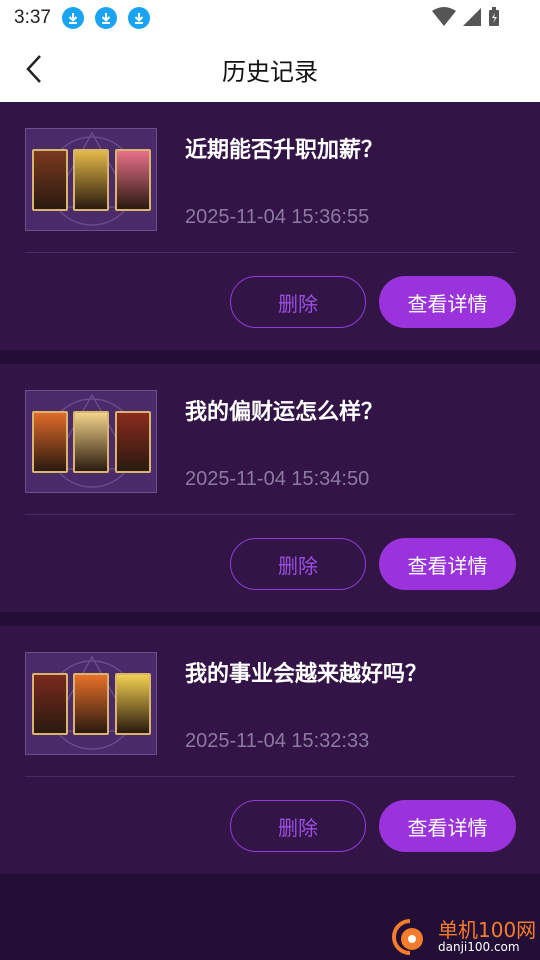  I want to click on watermark-name: 单机100网, so click(487, 930).